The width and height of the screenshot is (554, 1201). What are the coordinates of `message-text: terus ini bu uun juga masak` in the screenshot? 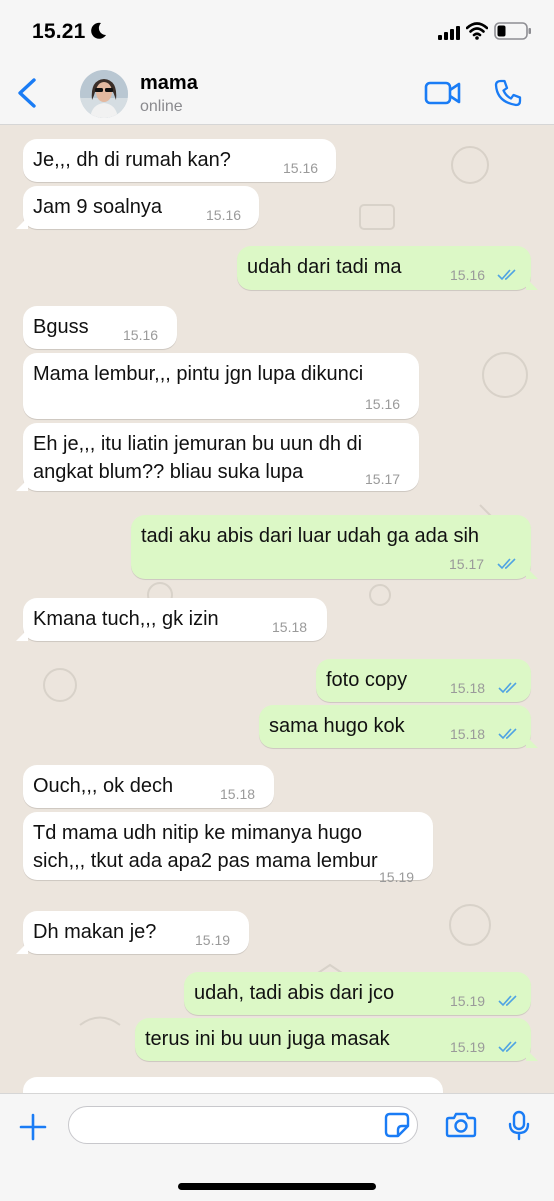 It's located at (267, 1039).